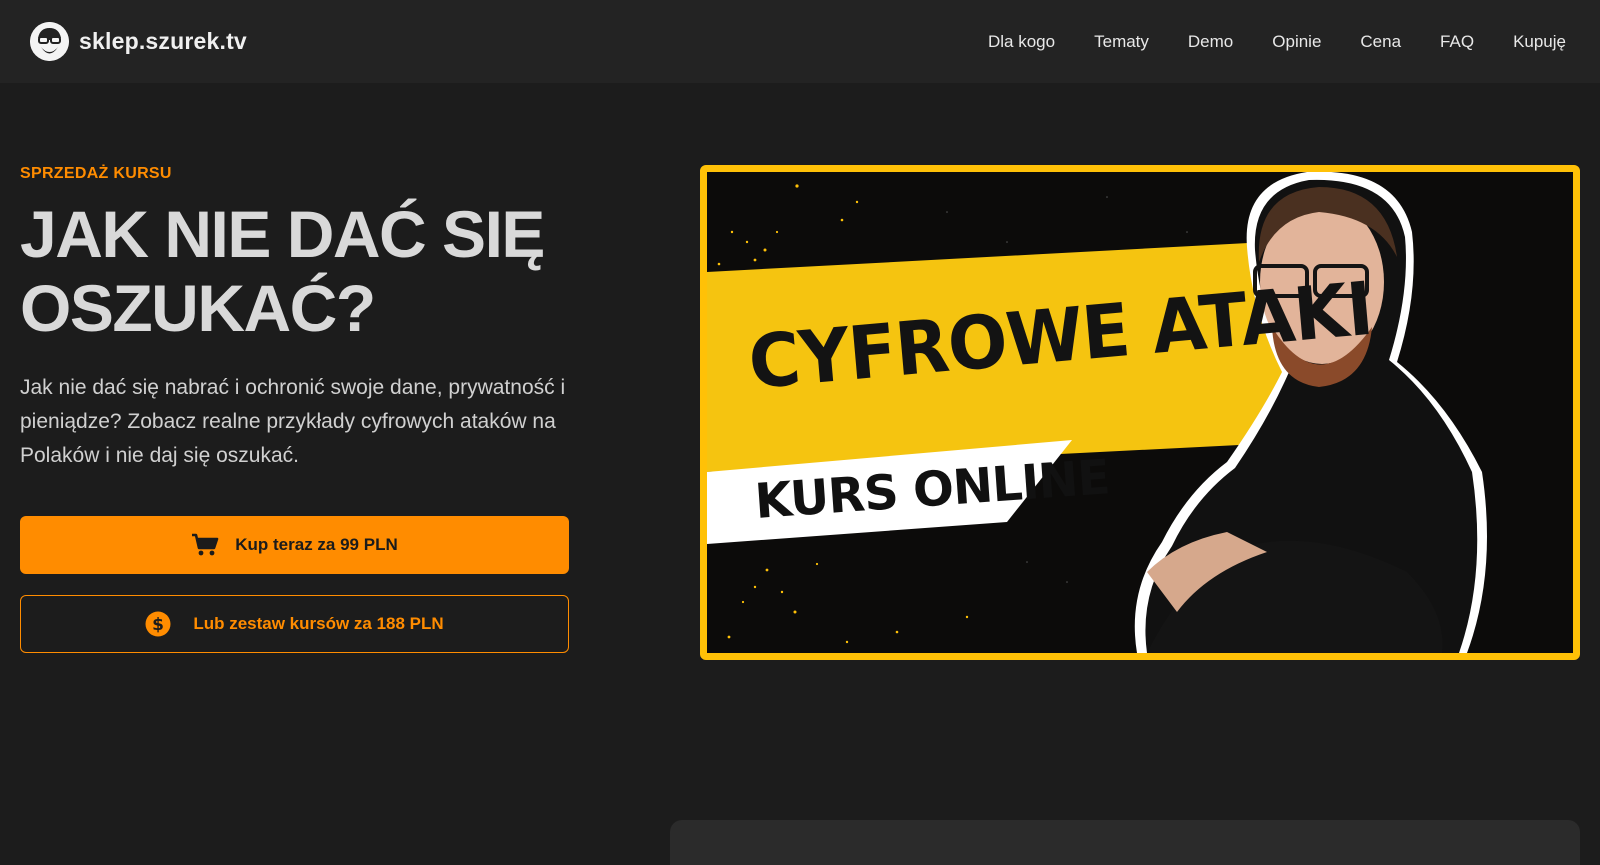 The width and height of the screenshot is (1600, 865). I want to click on cart-icon, so click(205, 545).